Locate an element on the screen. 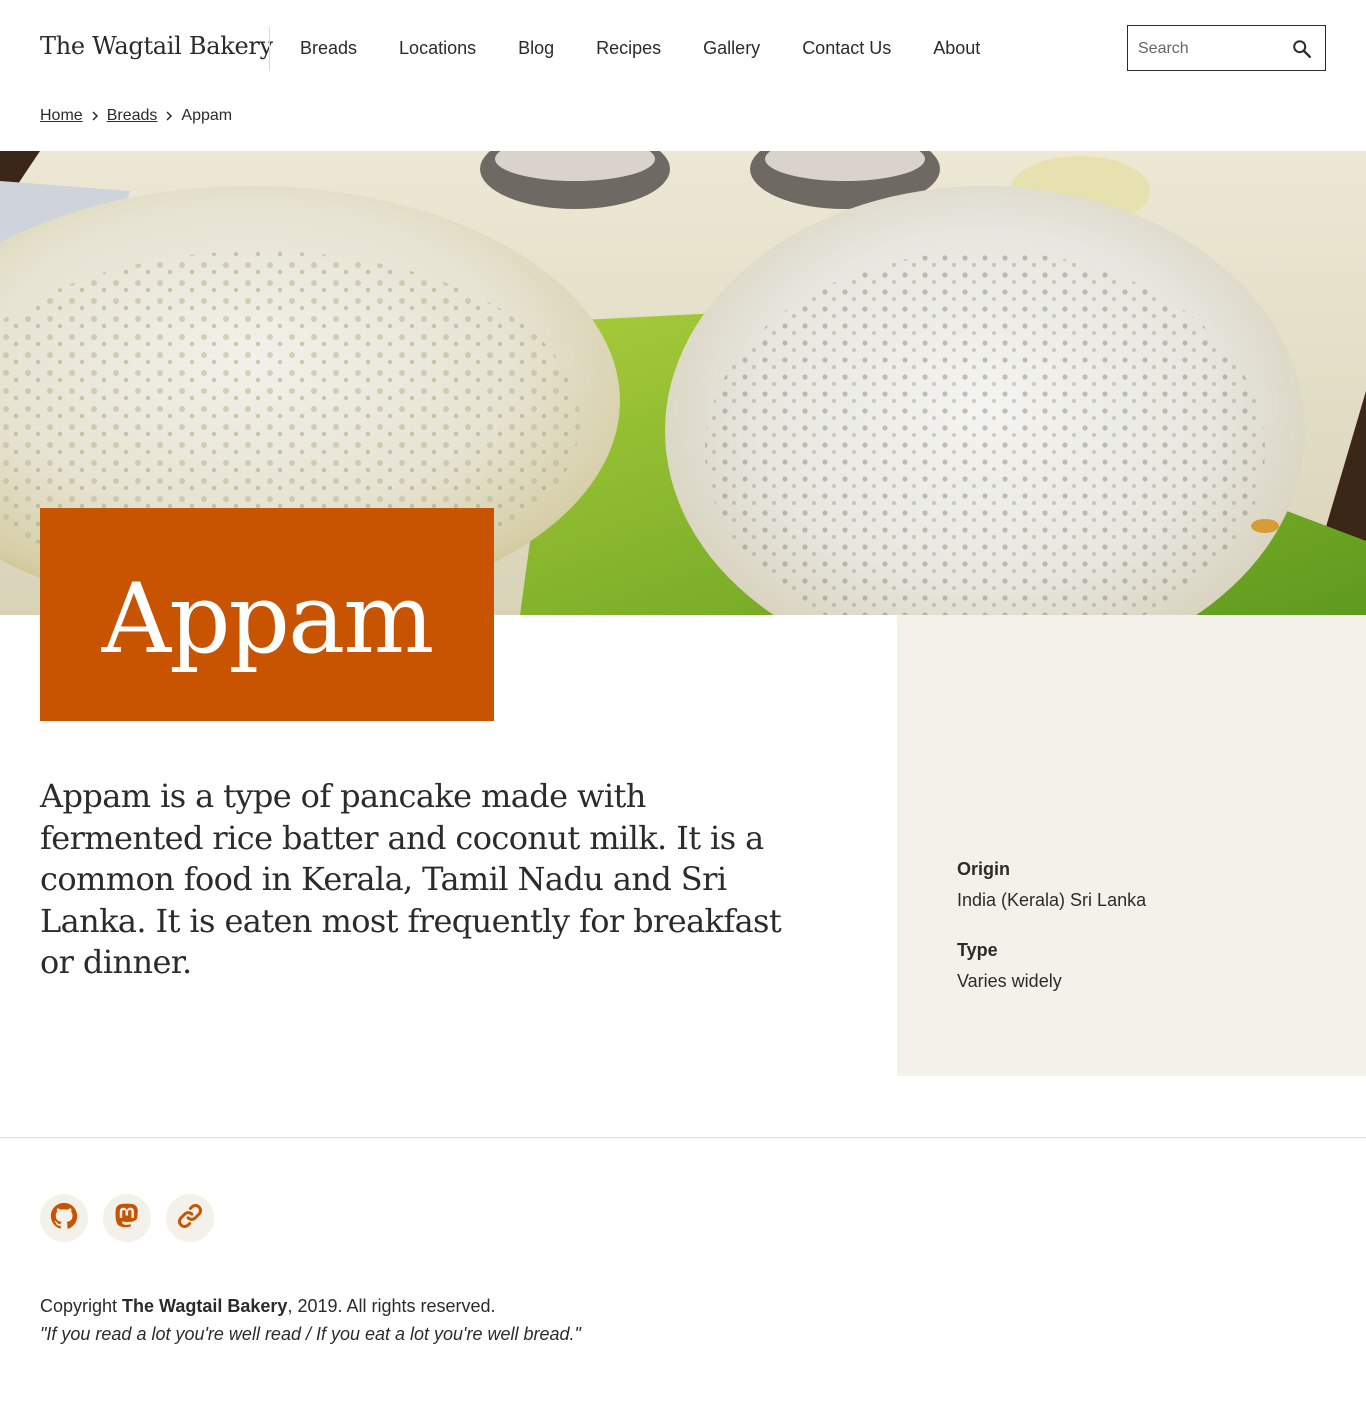 The height and width of the screenshot is (1407, 1366). mastodon-icon is located at coordinates (127, 1218).